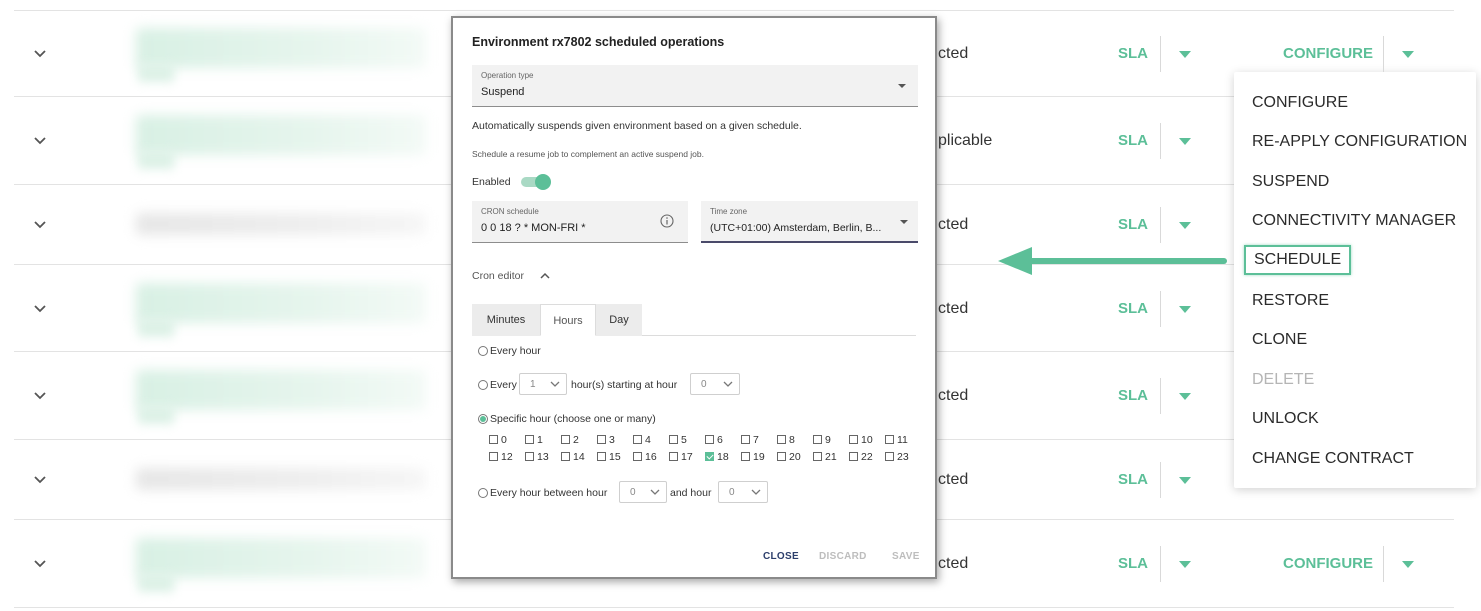 The height and width of the screenshot is (611, 1481). Describe the element at coordinates (695, 86) in the screenshot. I see `operation-type-select: Operation type Suspend` at that location.